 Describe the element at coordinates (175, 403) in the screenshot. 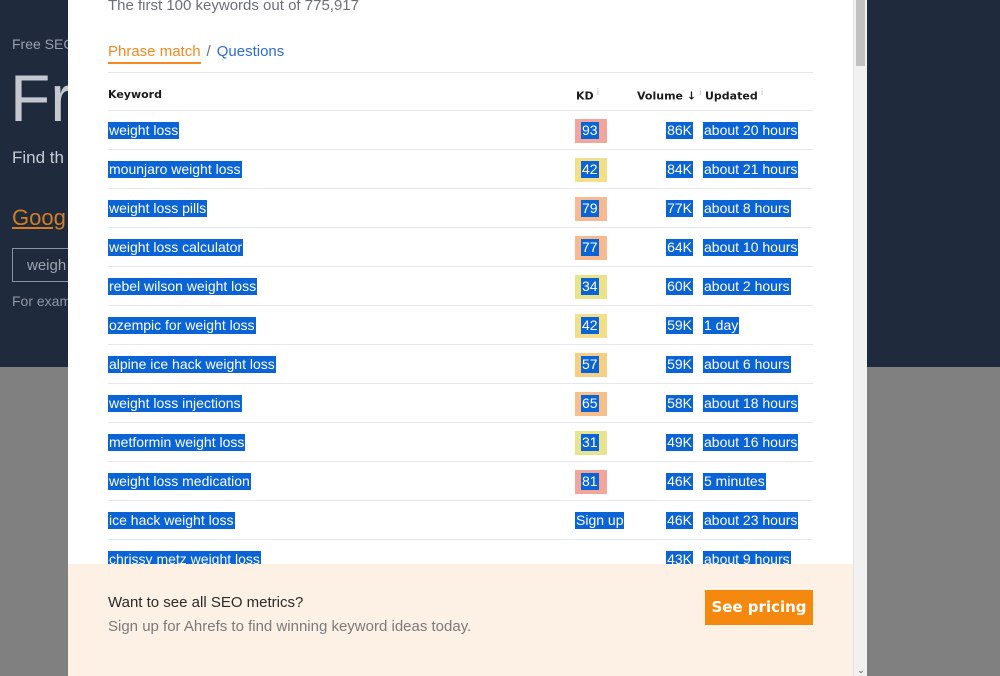

I see `keyword-link: weight loss injections` at that location.